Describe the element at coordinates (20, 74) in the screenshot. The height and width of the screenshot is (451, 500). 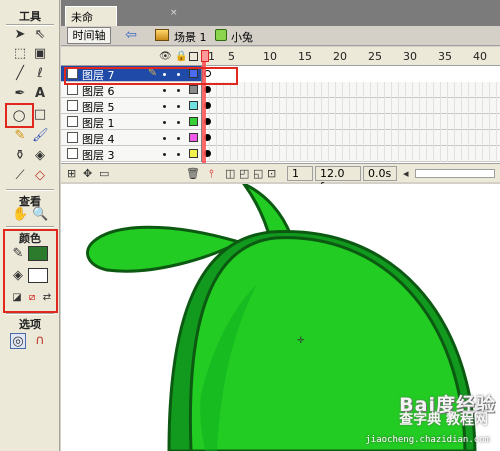
I see `line-tool-icon: ╱` at that location.